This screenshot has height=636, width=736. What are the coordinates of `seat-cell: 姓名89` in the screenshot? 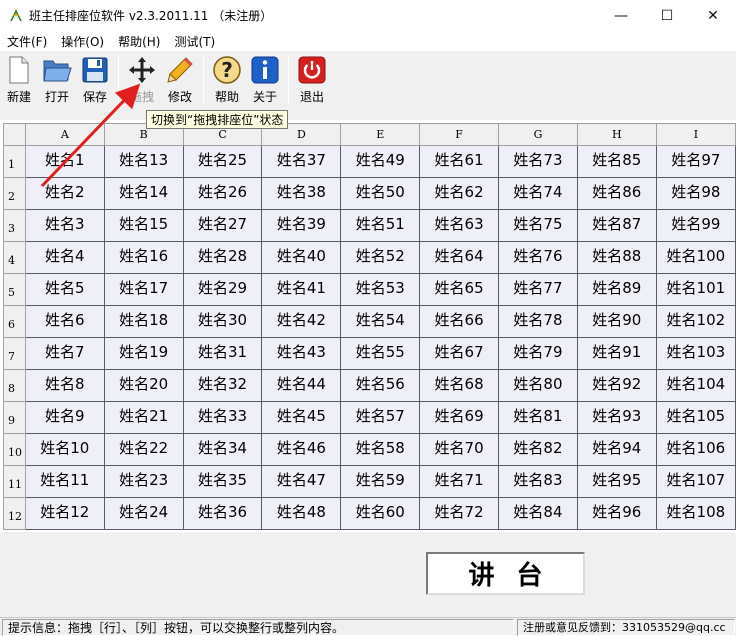 It's located at (616, 289).